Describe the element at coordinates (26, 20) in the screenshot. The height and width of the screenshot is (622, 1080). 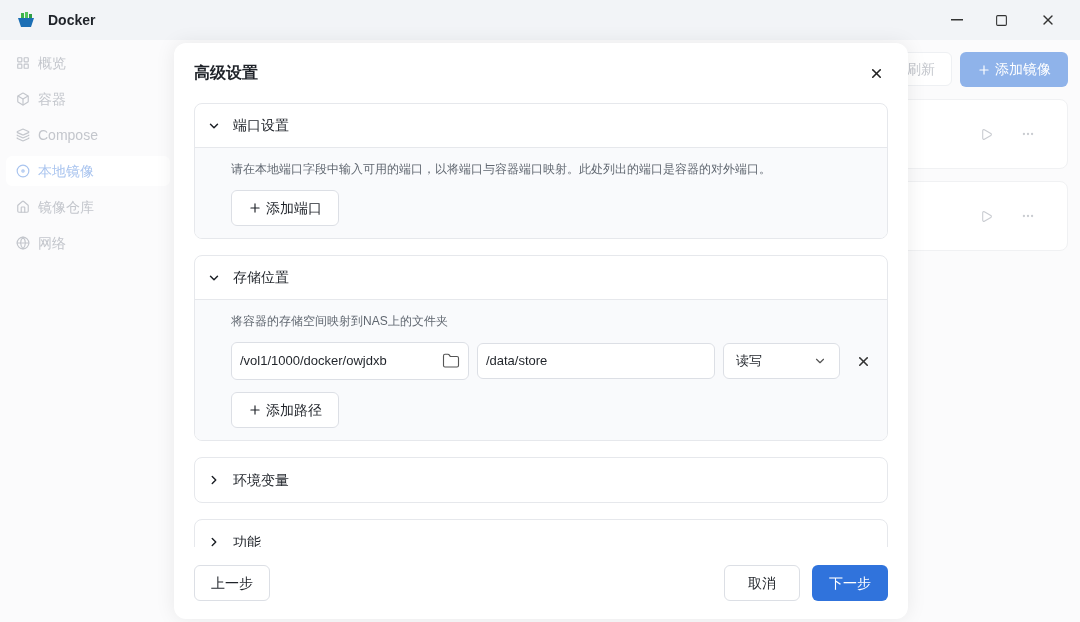
I see `app-logo-icon` at that location.